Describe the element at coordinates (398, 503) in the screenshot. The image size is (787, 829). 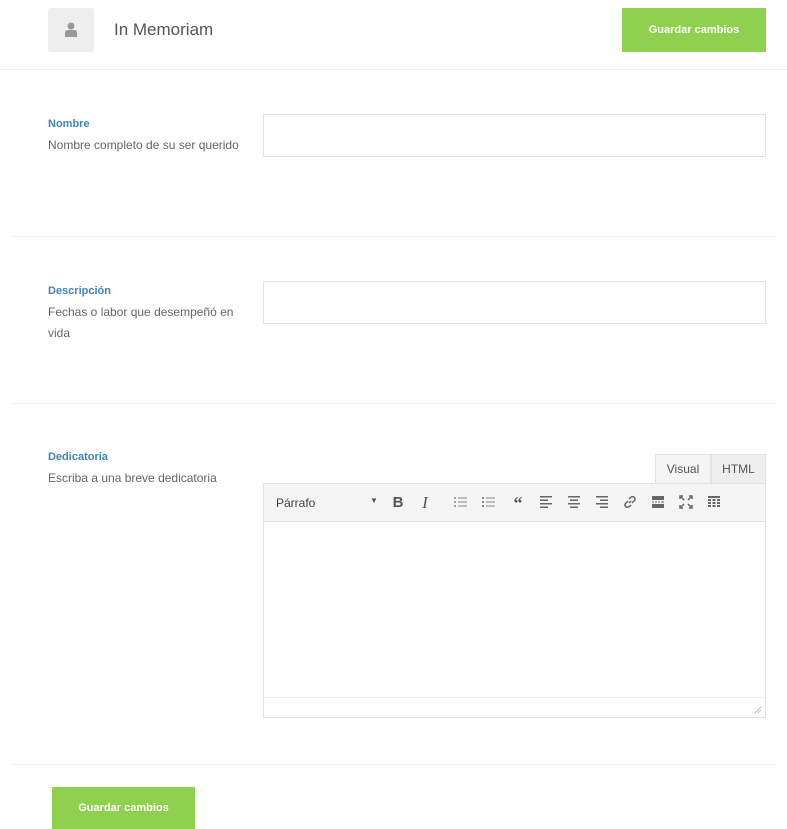
I see `bold-icon: B` at that location.